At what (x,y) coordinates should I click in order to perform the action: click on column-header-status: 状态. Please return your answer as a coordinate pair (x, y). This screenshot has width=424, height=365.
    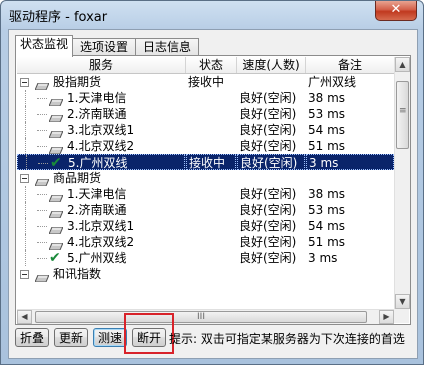
    Looking at the image, I should click on (211, 65).